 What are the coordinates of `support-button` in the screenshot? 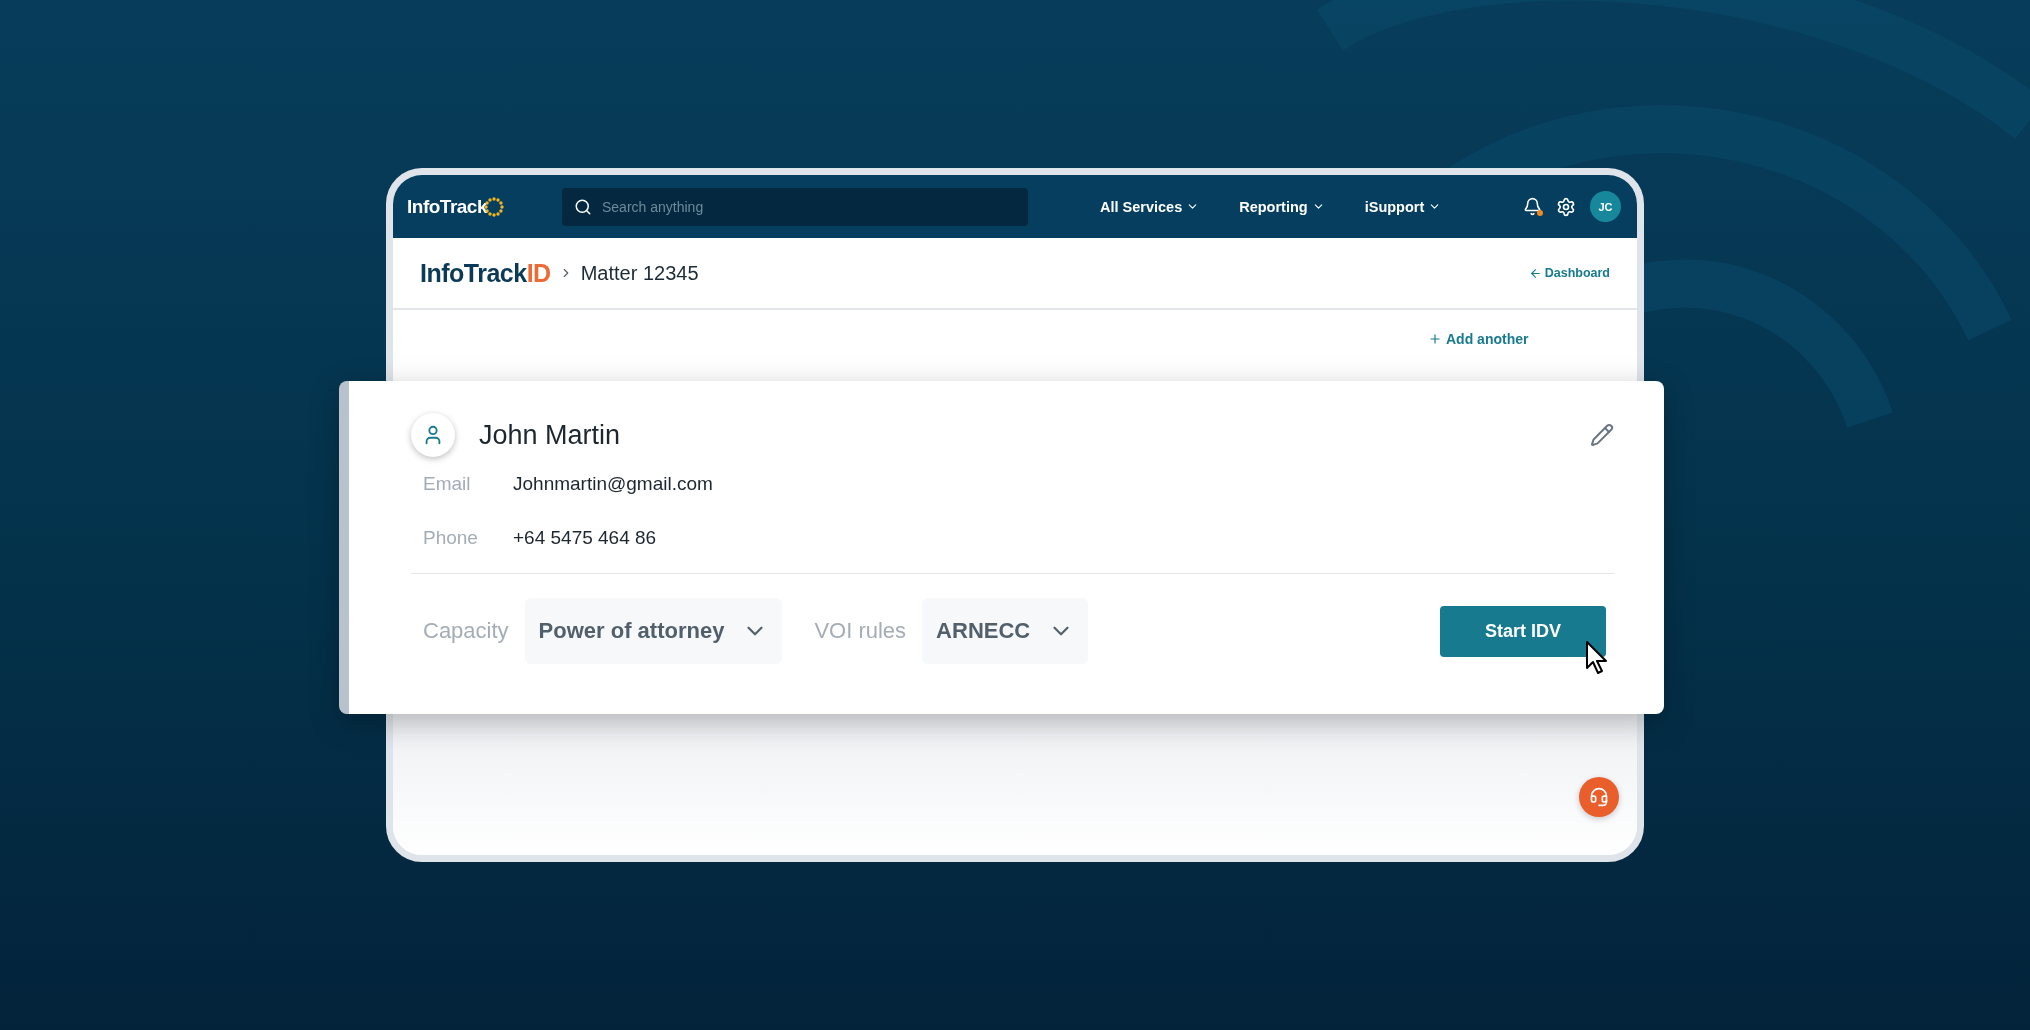 It's located at (1599, 797).